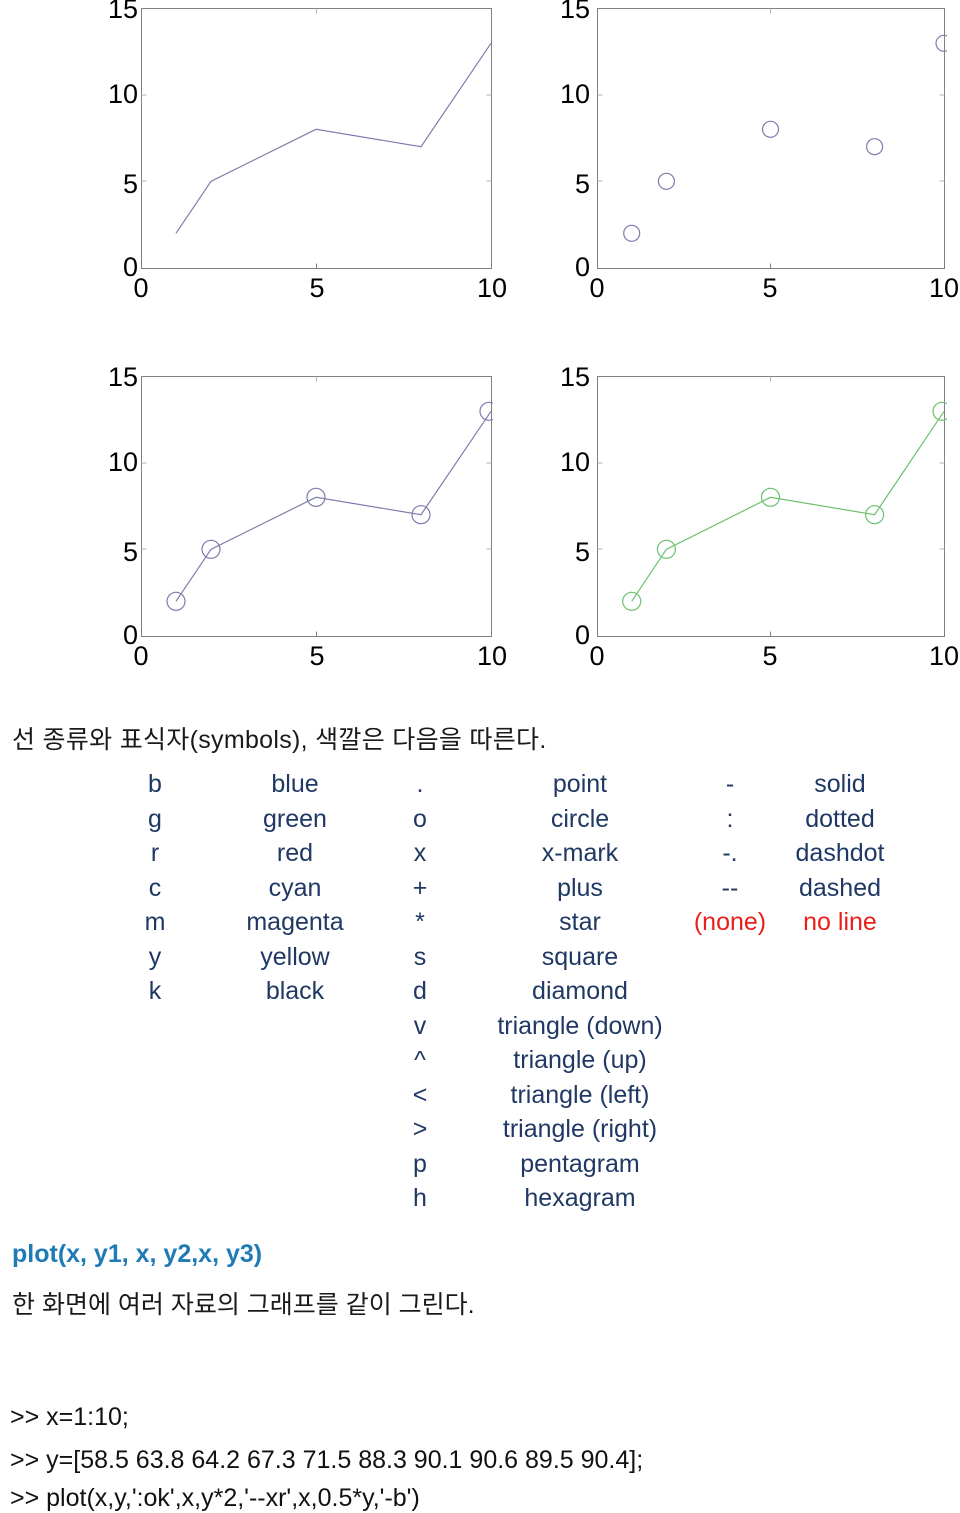 This screenshot has height=1513, width=960. What do you see at coordinates (420, 818) in the screenshot?
I see `symbol-code: o` at bounding box center [420, 818].